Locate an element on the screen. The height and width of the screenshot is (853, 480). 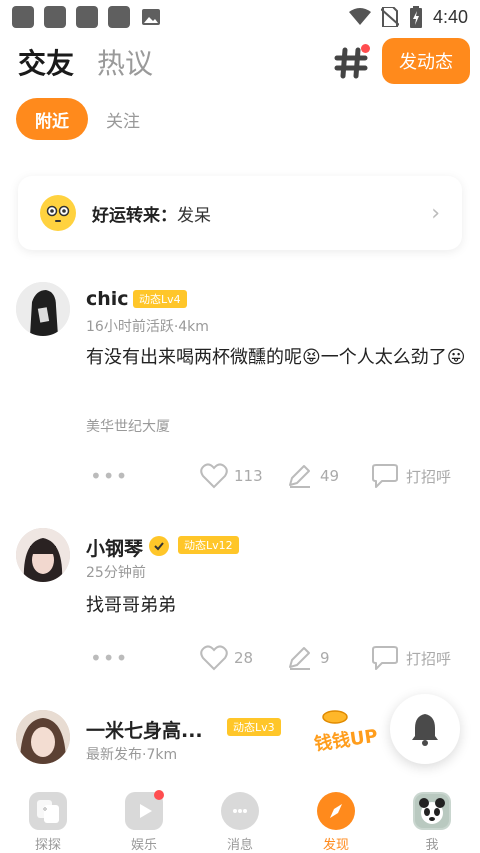
post-moment-button: 发动态 is located at coordinates (426, 61).